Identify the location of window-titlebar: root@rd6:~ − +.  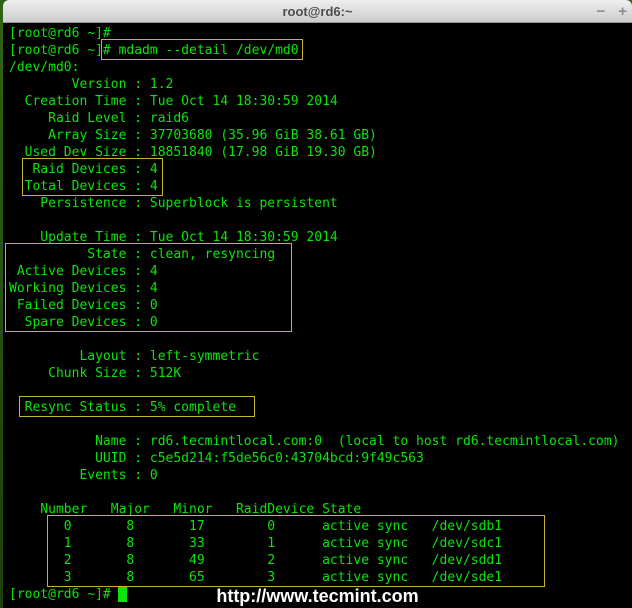
(317, 11).